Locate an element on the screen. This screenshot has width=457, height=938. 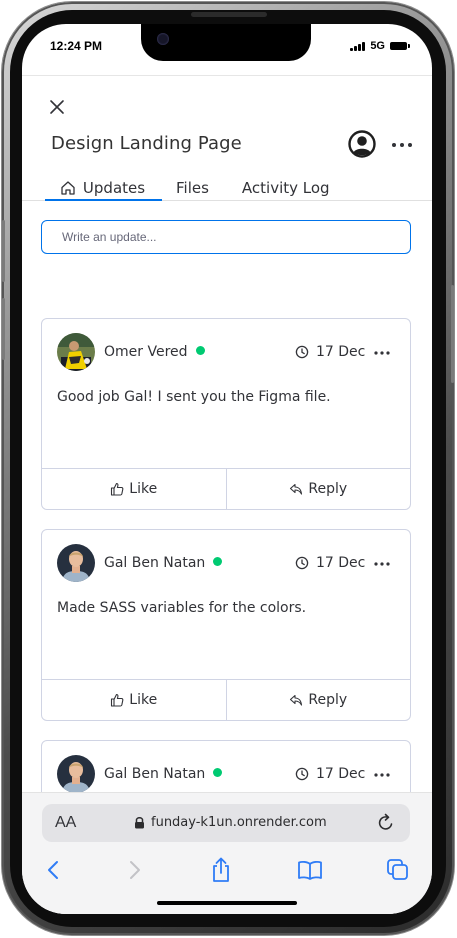
close-icon is located at coordinates (57, 107).